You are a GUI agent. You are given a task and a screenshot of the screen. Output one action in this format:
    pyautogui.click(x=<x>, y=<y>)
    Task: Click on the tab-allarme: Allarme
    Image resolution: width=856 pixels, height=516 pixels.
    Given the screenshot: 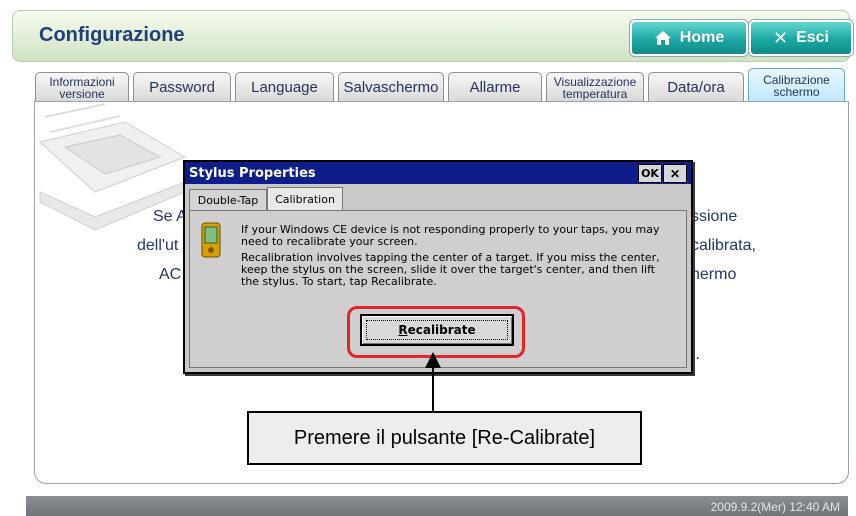 What is the action you would take?
    pyautogui.click(x=495, y=87)
    